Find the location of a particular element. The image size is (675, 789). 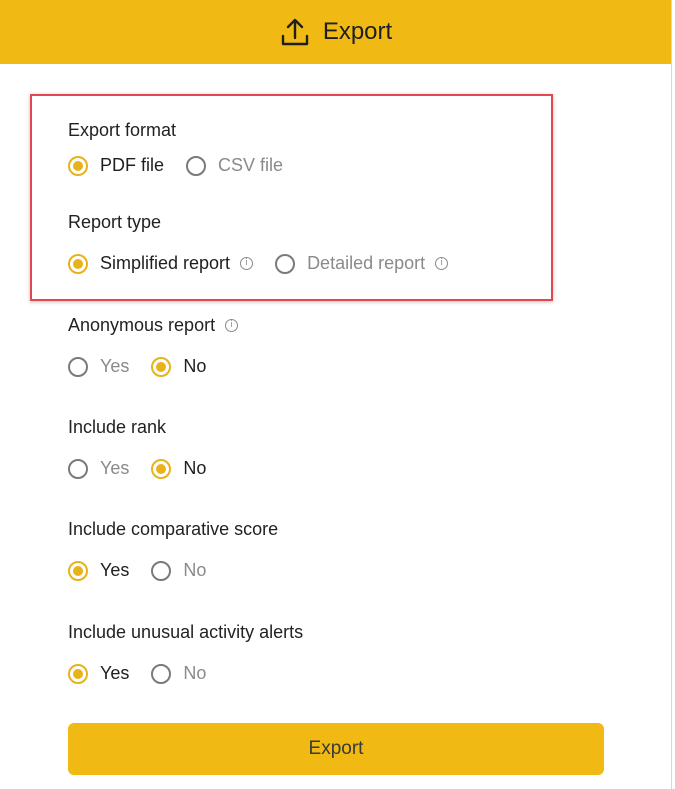

anonymous-yes-radio is located at coordinates (78, 366).